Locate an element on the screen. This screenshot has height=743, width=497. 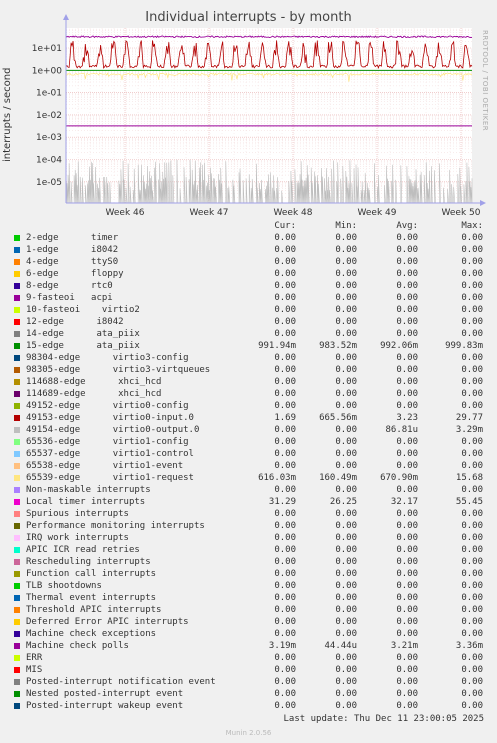
header-min: Min: is located at coordinates (346, 226).